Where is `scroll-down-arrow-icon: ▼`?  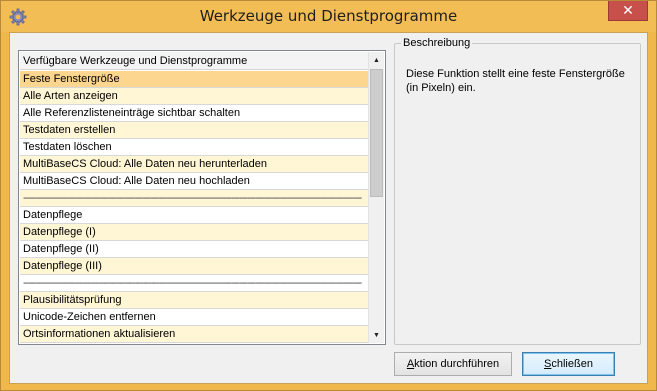
scroll-down-arrow-icon: ▼ is located at coordinates (376, 335).